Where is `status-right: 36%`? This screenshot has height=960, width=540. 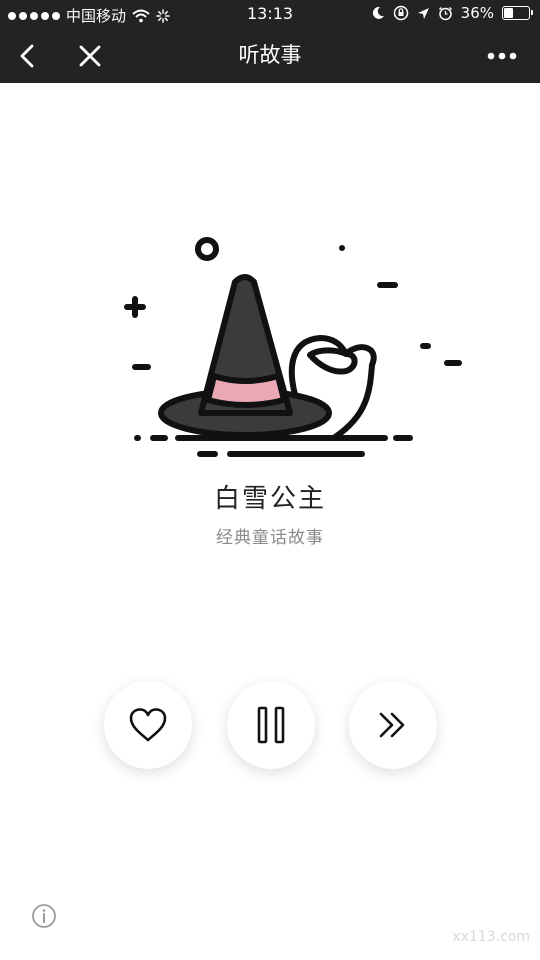 status-right: 36% is located at coordinates (452, 13).